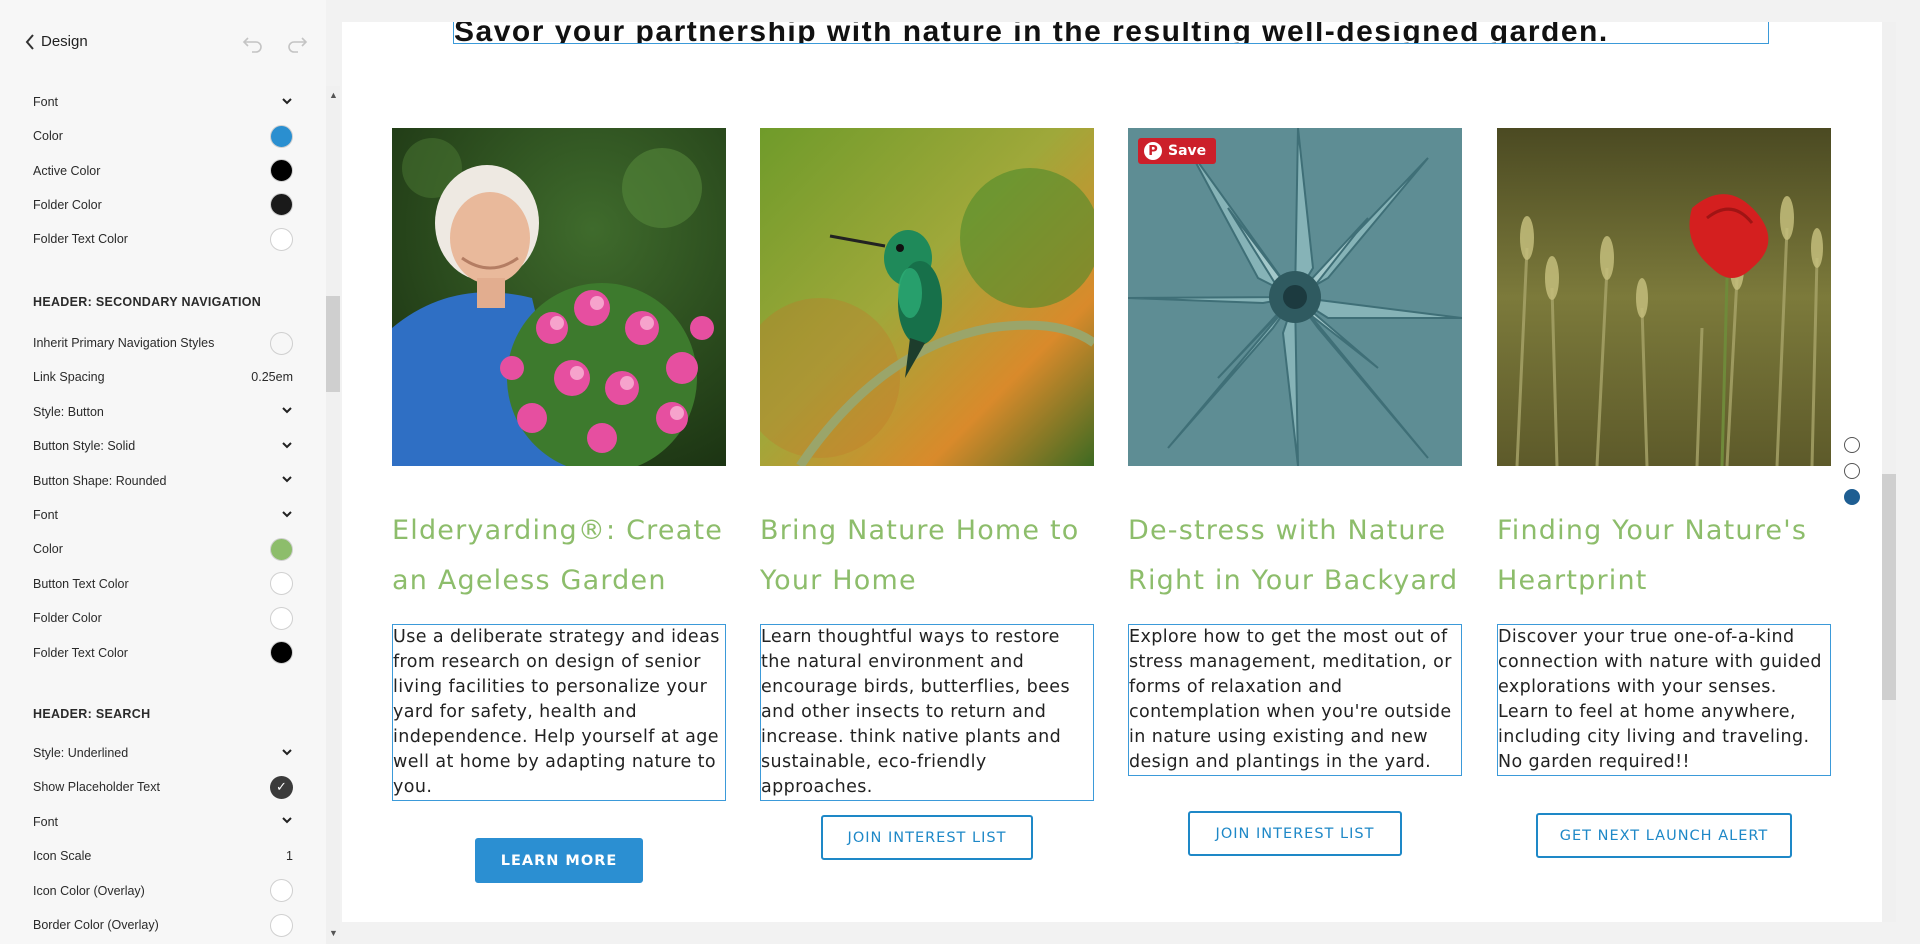 Image resolution: width=1920 pixels, height=944 pixels. What do you see at coordinates (927, 297) in the screenshot?
I see `photo-hummingbird` at bounding box center [927, 297].